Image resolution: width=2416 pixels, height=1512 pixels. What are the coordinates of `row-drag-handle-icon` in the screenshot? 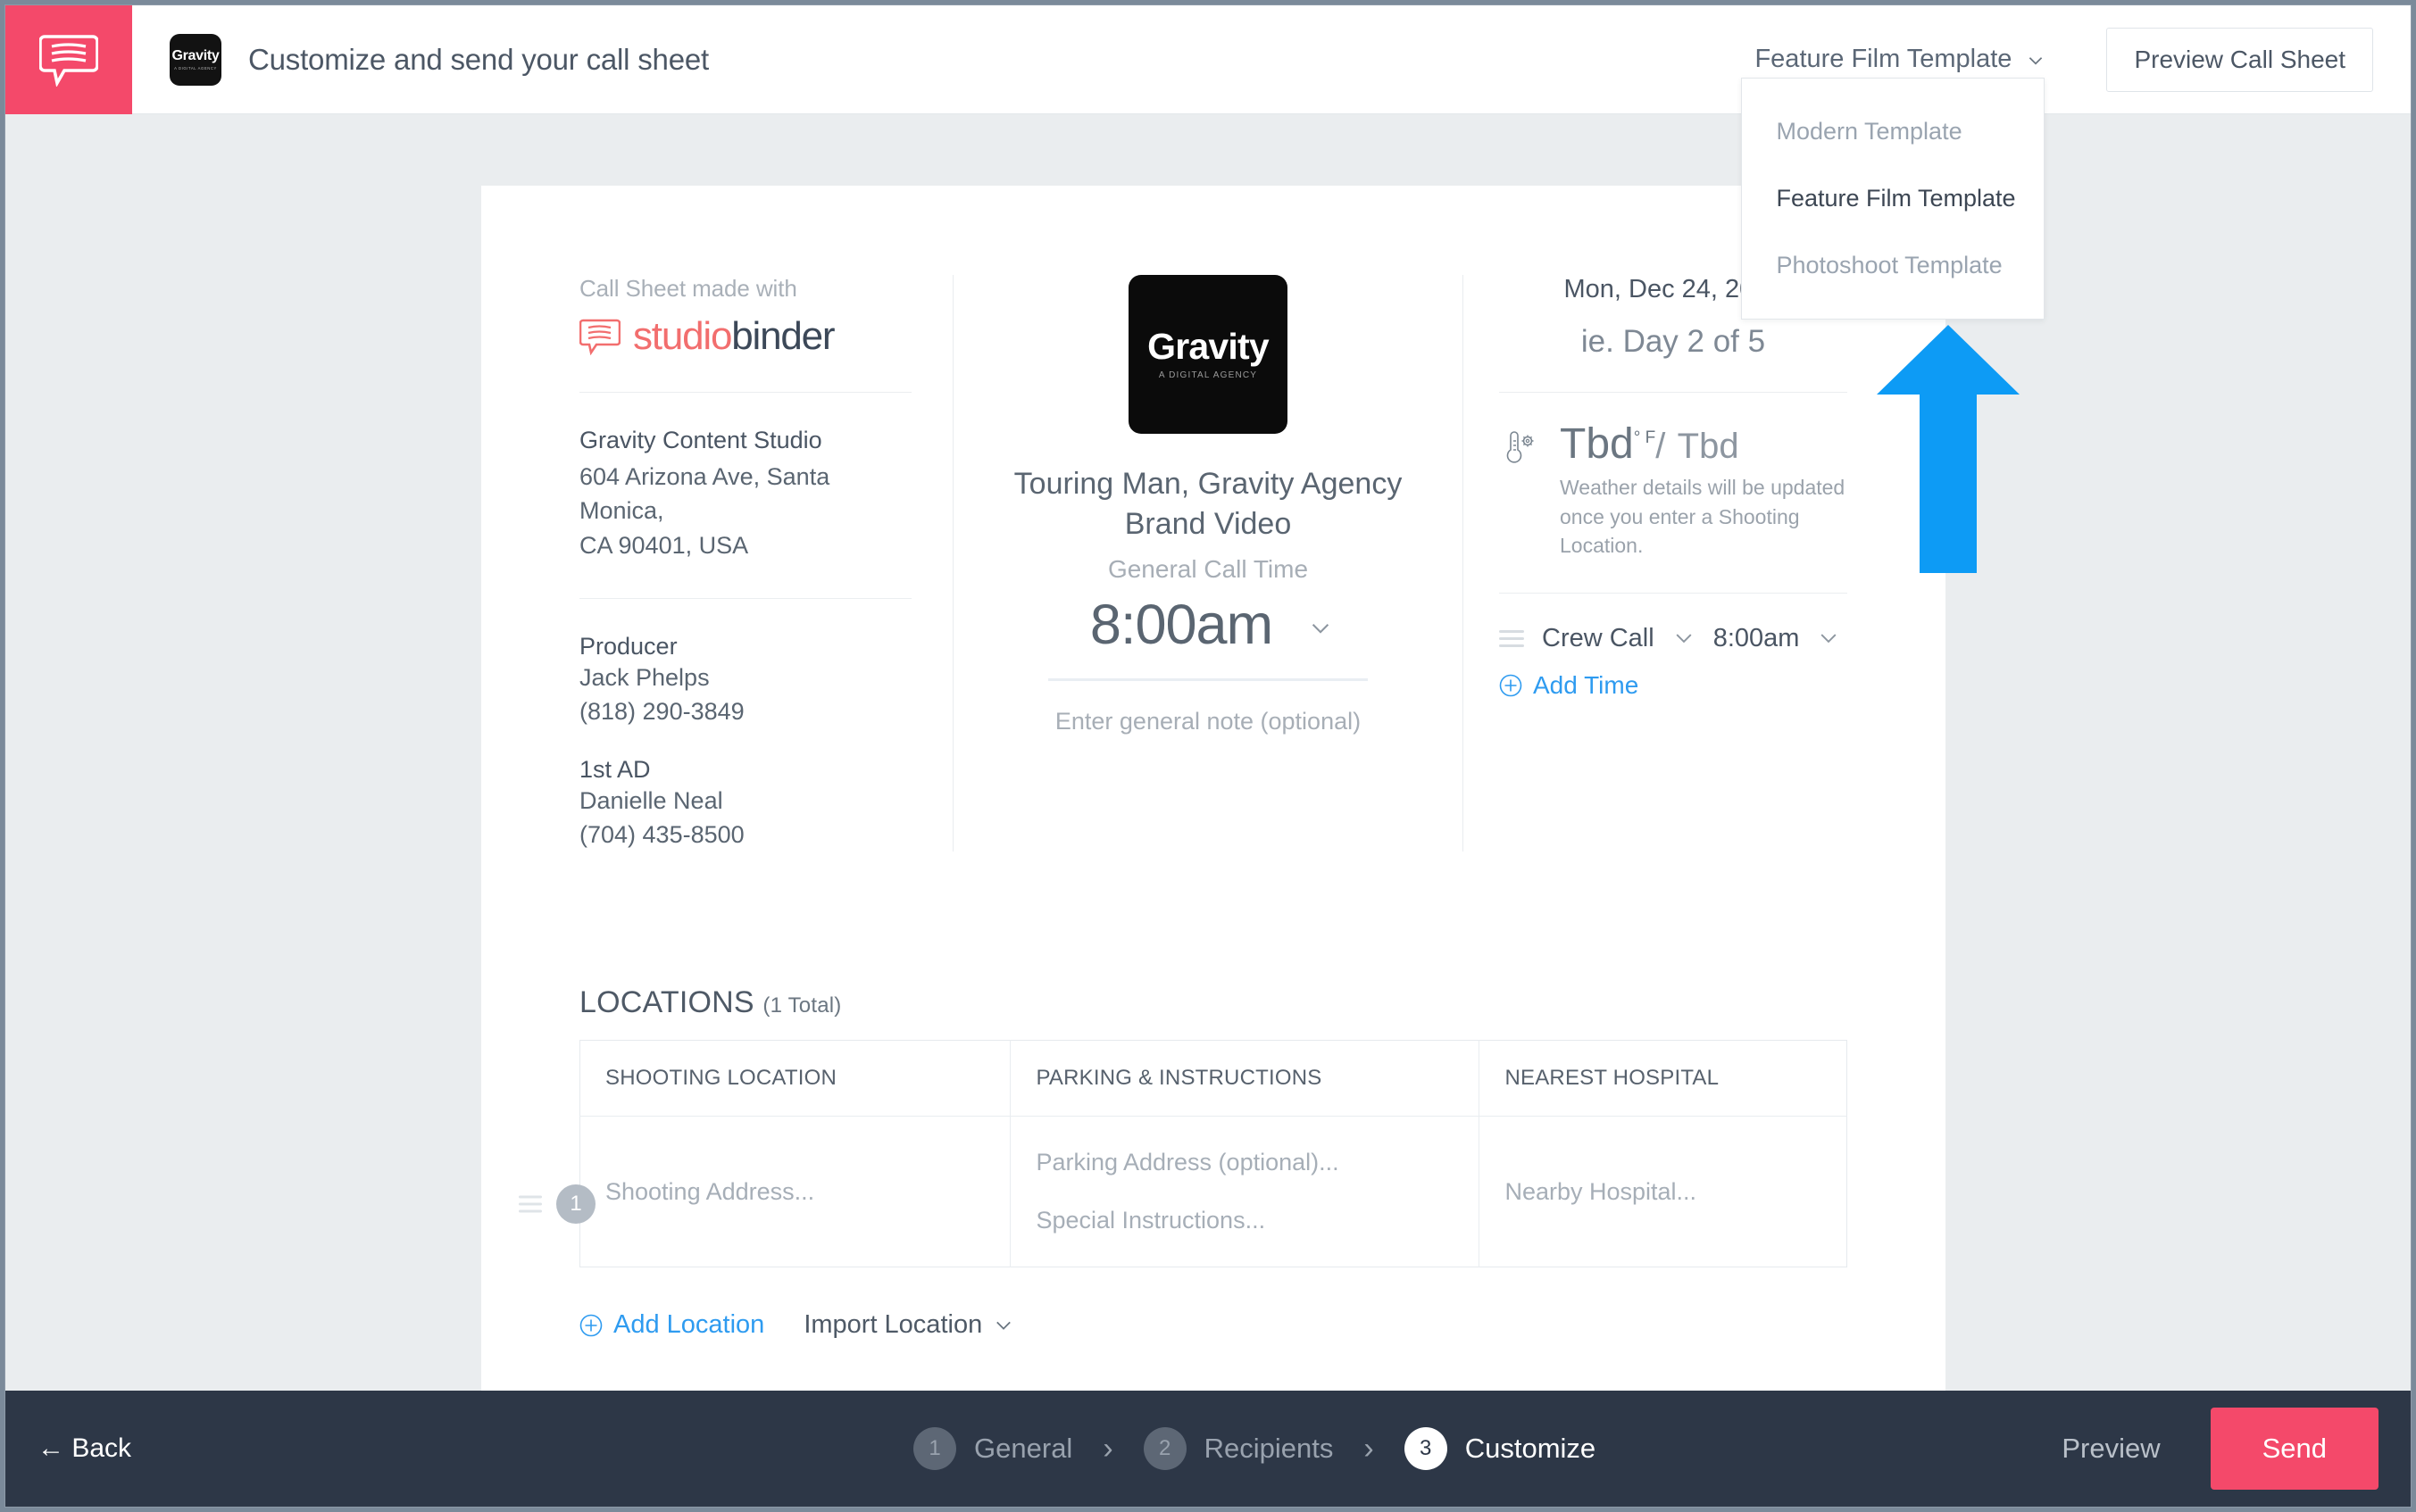 It's located at (530, 1204).